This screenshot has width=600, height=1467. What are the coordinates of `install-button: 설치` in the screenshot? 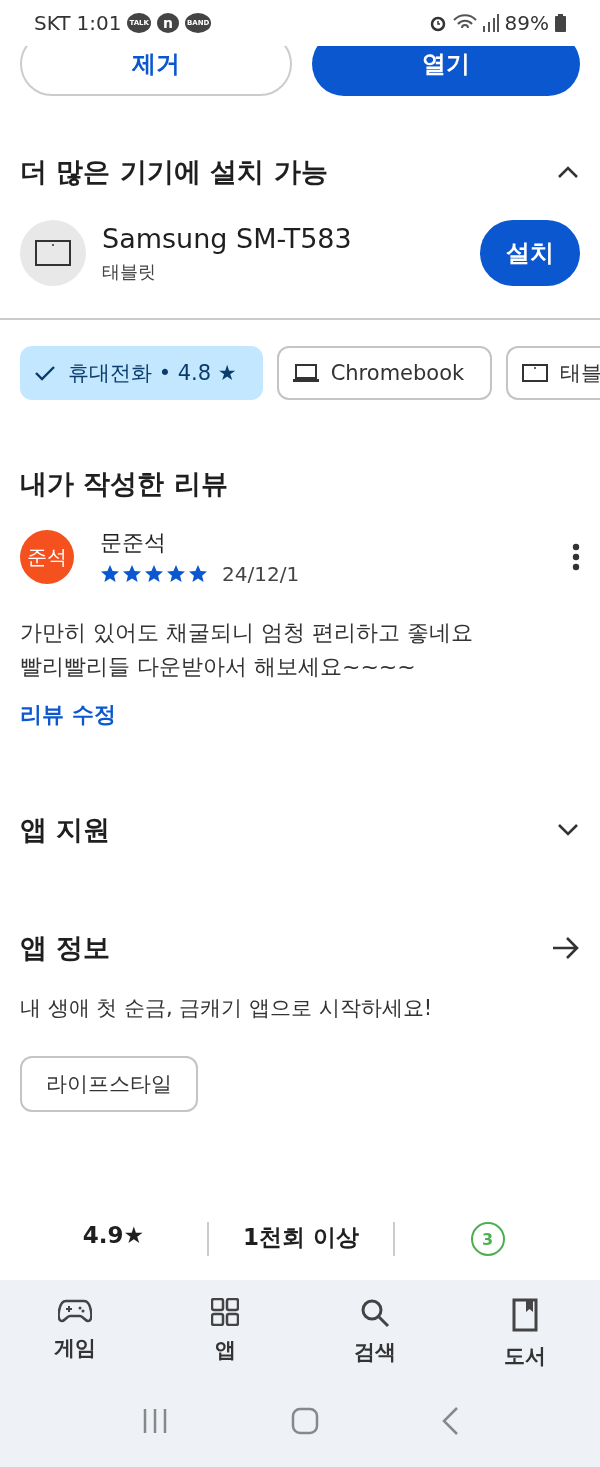 It's located at (530, 253).